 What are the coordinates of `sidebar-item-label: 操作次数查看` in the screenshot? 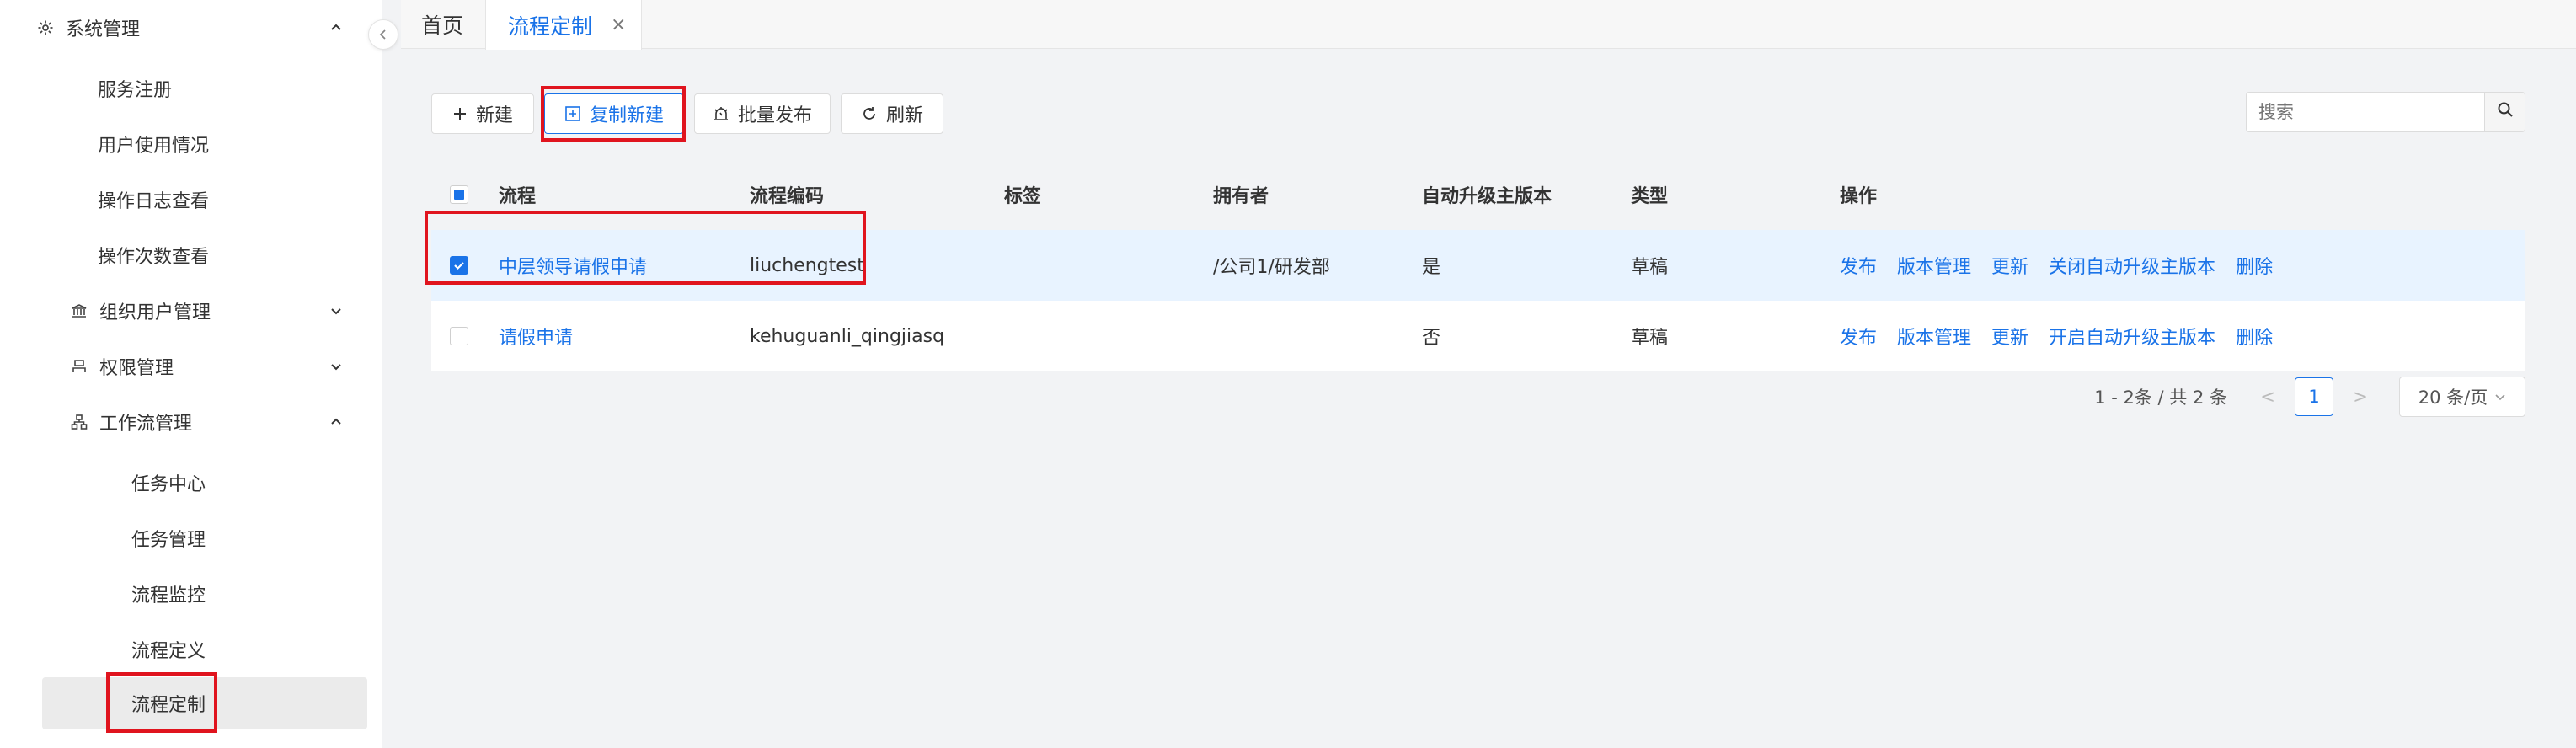 It's located at (154, 257).